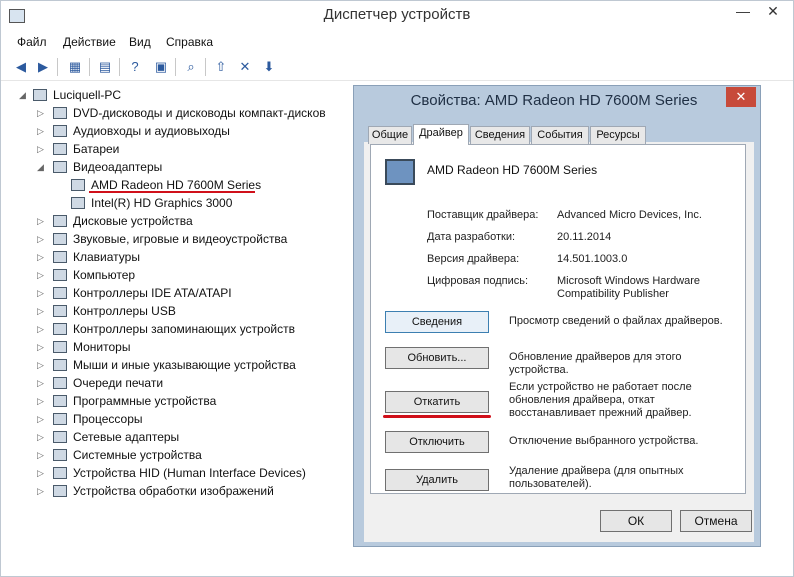  What do you see at coordinates (584, 237) in the screenshot?
I see `driver-date-value: 20.11.2014` at bounding box center [584, 237].